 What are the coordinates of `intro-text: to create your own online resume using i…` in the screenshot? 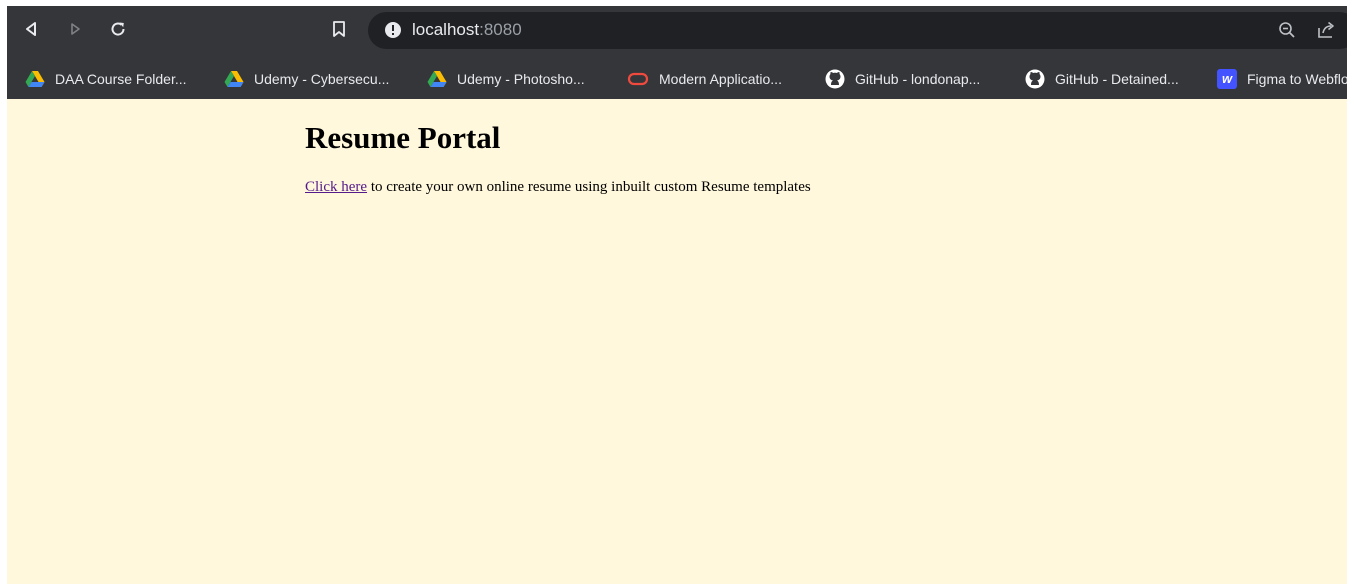 It's located at (589, 187).